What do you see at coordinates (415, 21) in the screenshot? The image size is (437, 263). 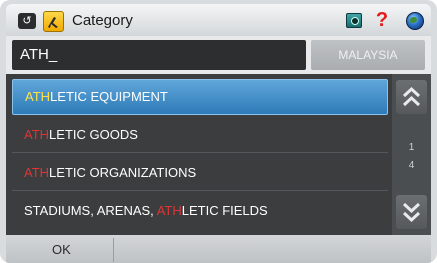 I see `globe-icon` at bounding box center [415, 21].